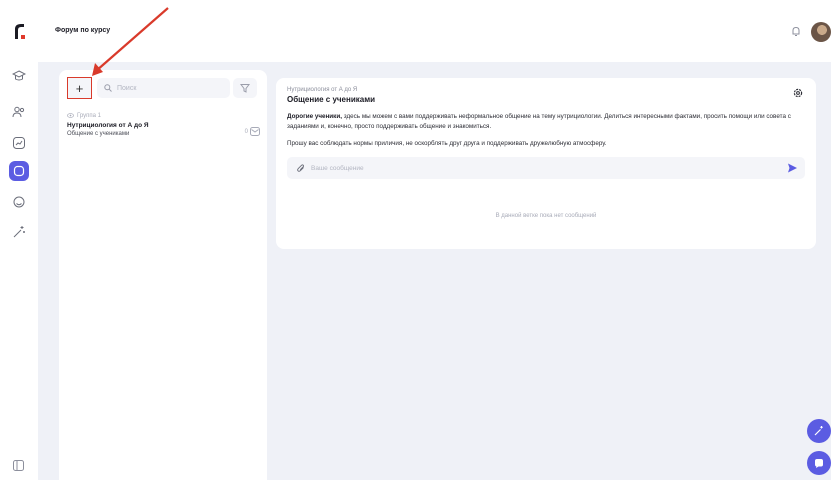 This screenshot has height=480, width=831. Describe the element at coordinates (108, 125) in the screenshot. I see `chat-name: Нутрициология от А до Я` at that location.